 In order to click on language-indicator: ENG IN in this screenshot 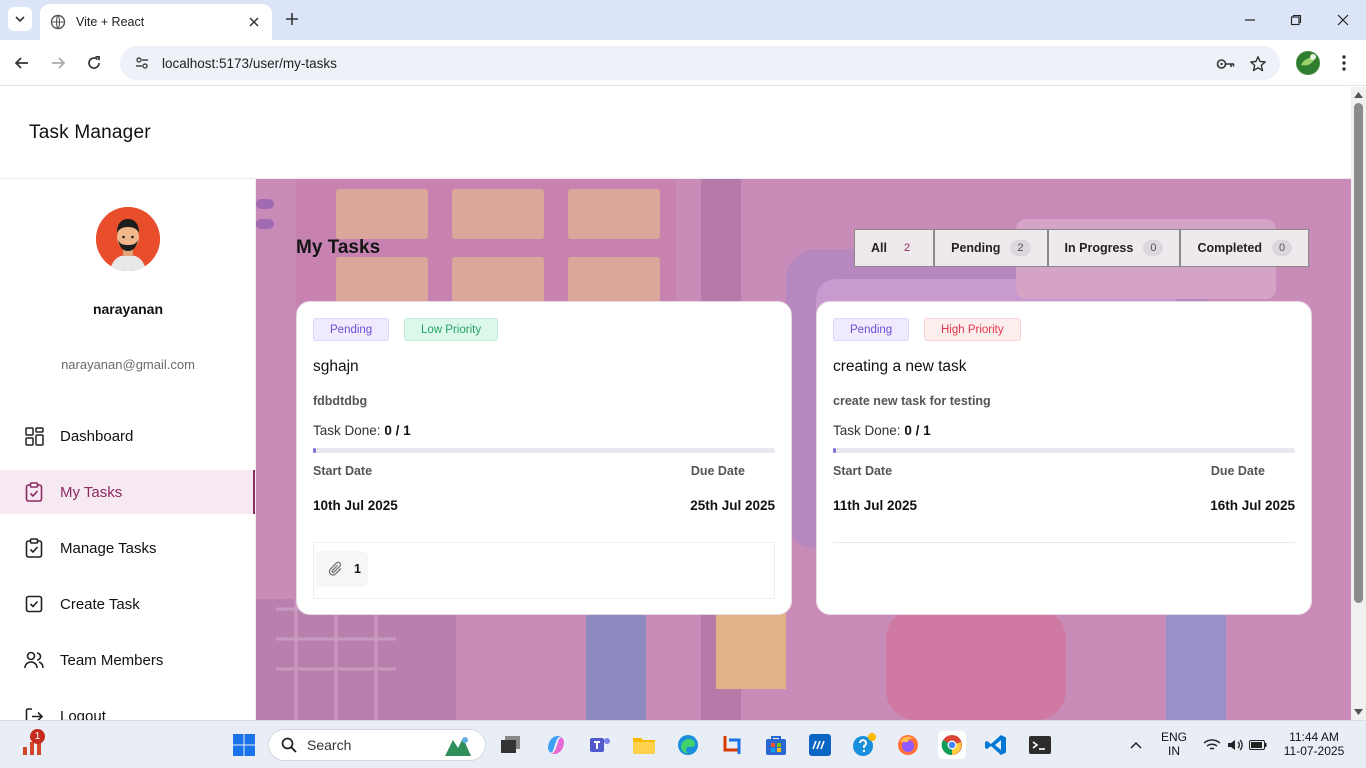, I will do `click(1174, 744)`.